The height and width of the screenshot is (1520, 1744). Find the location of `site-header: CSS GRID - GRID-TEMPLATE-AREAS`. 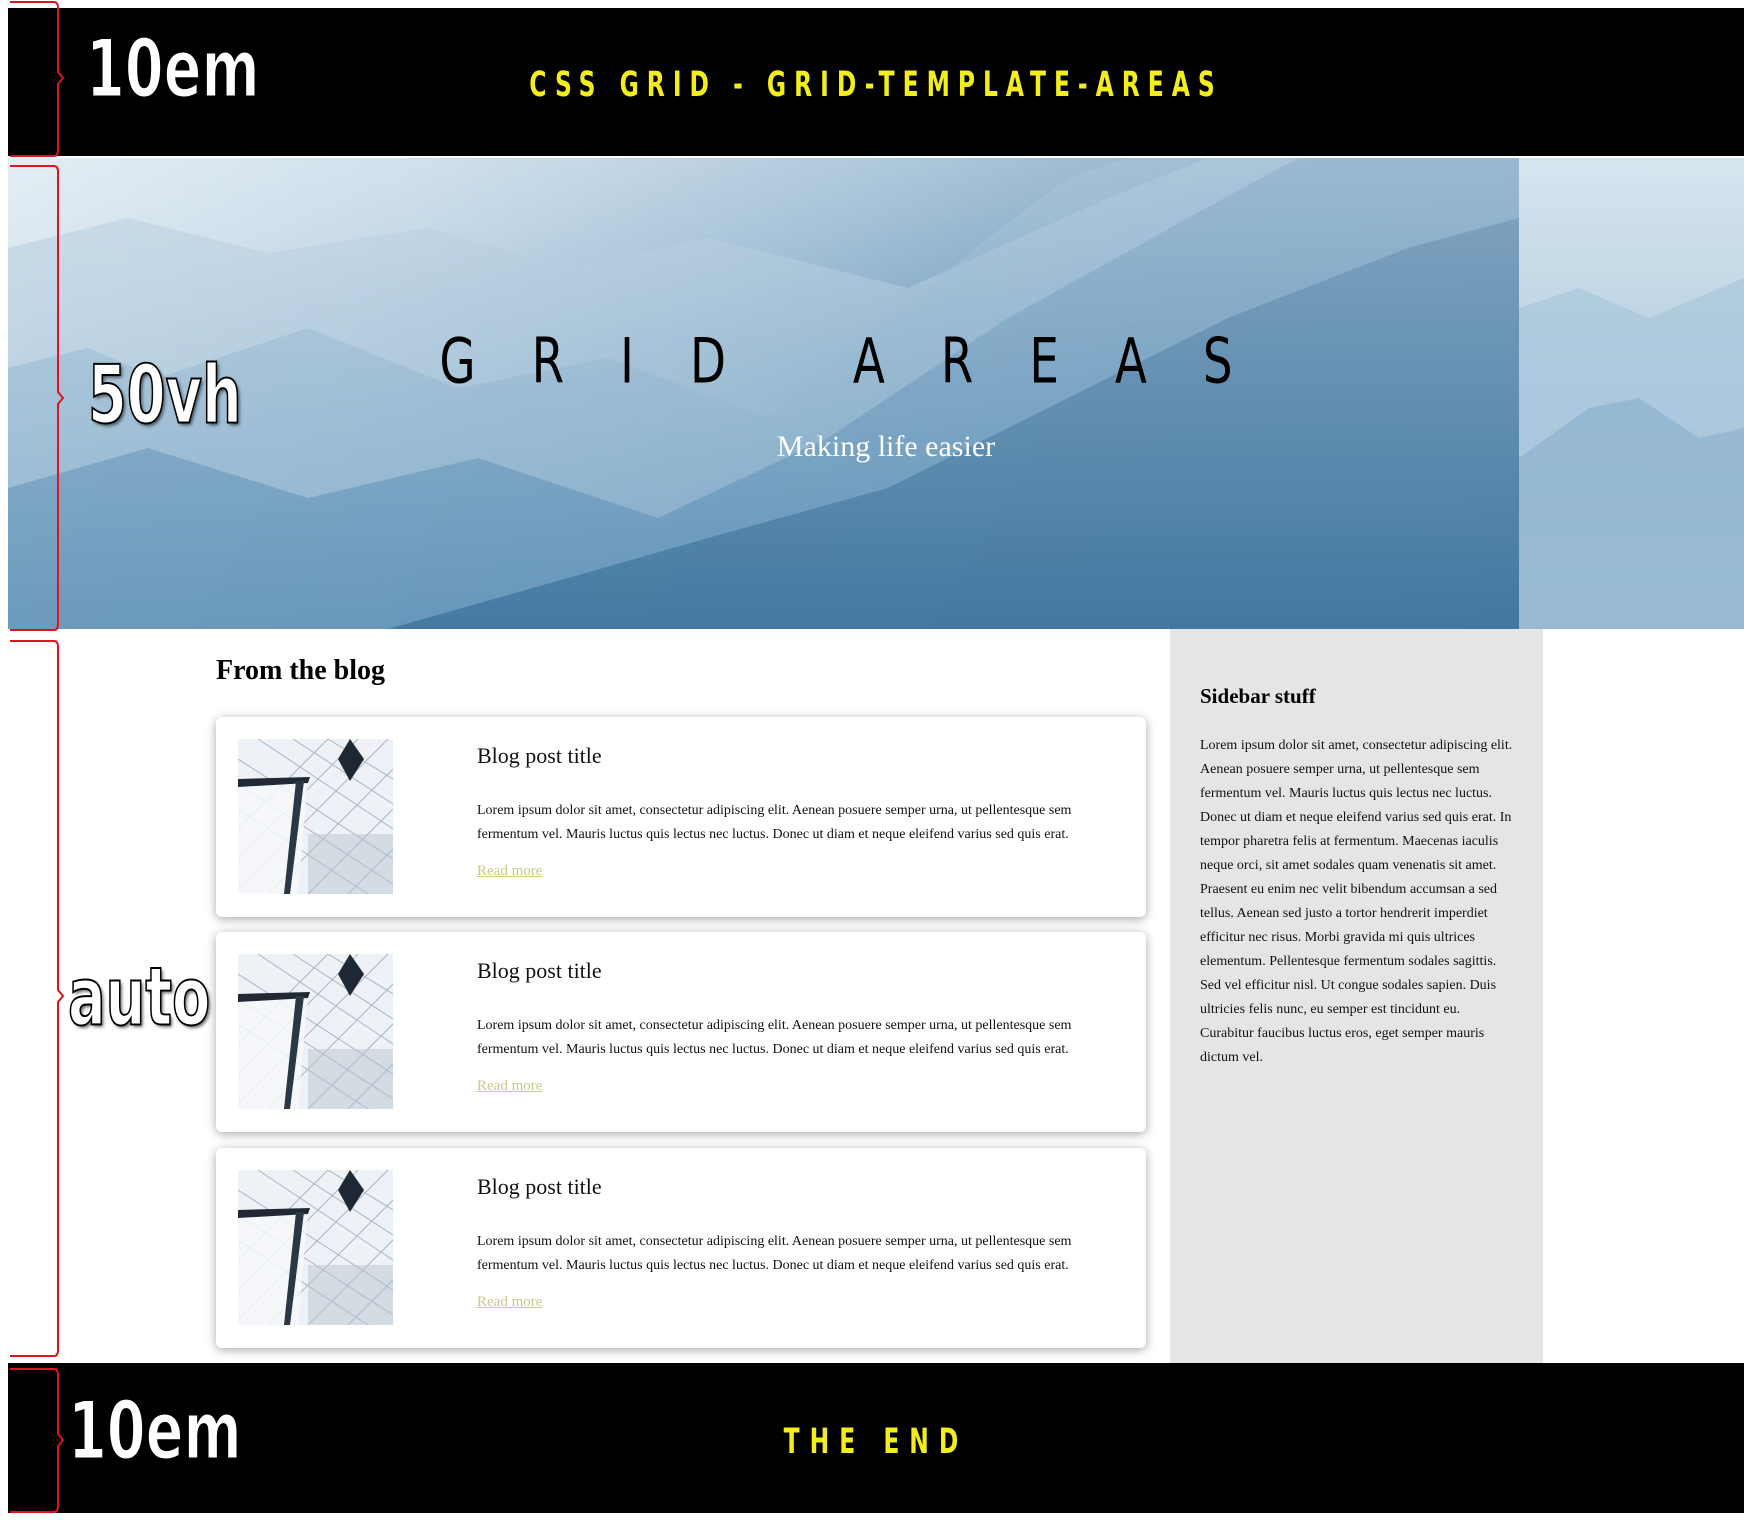

site-header: CSS GRID - GRID-TEMPLATE-AREAS is located at coordinates (876, 82).